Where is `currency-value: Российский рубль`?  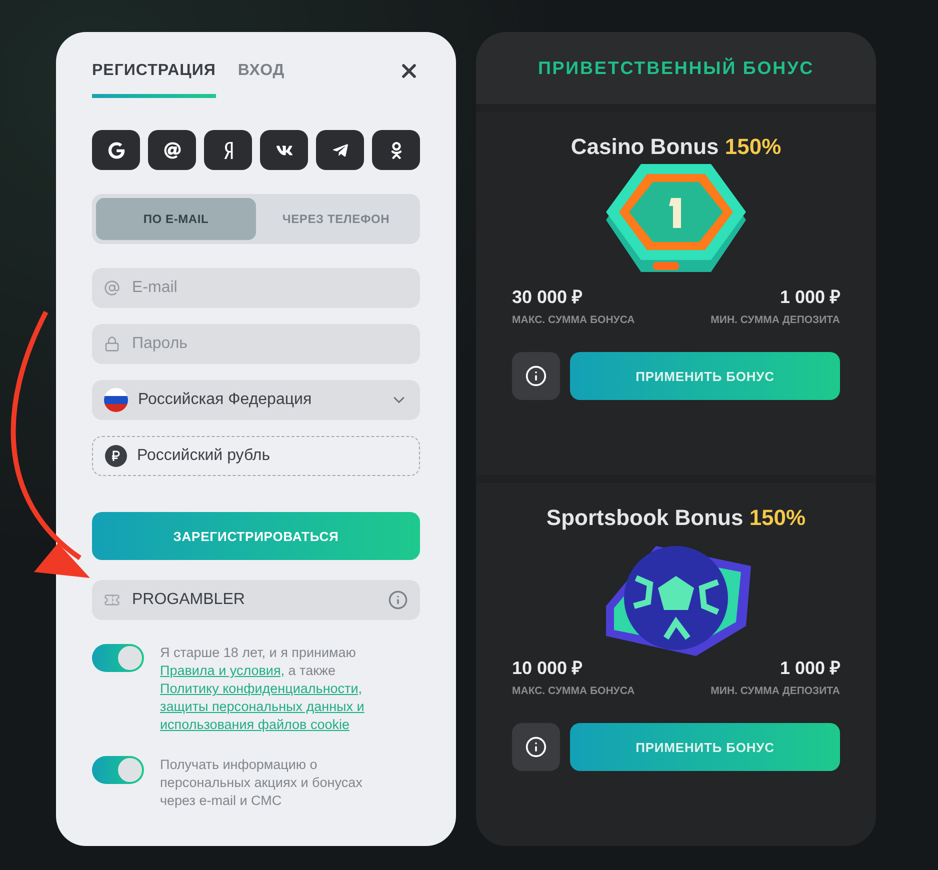
currency-value: Российский рубль is located at coordinates (203, 456).